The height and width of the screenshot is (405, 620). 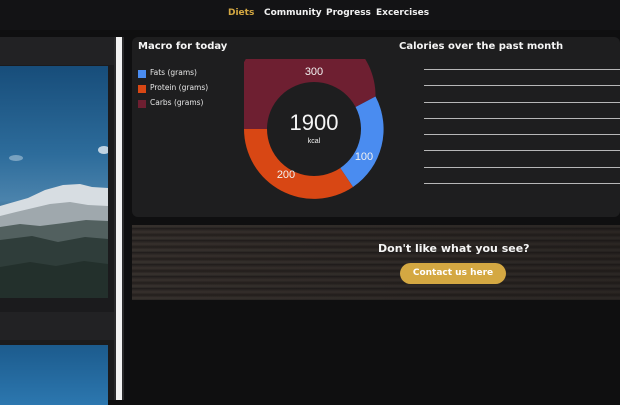 What do you see at coordinates (142, 89) in the screenshot?
I see `protein-swatch` at bounding box center [142, 89].